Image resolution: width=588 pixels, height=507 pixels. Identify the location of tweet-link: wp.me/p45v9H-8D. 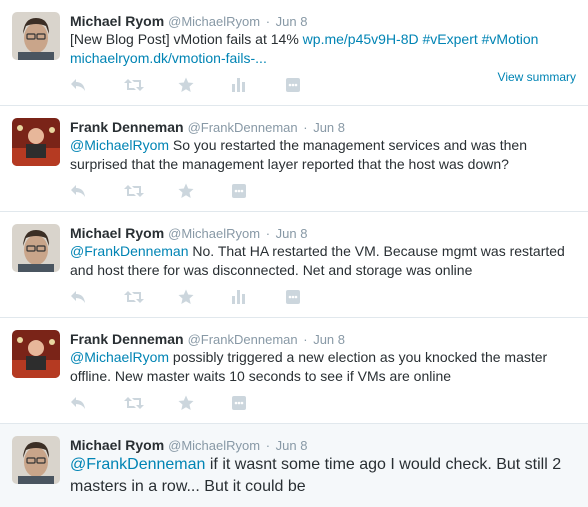
(361, 39).